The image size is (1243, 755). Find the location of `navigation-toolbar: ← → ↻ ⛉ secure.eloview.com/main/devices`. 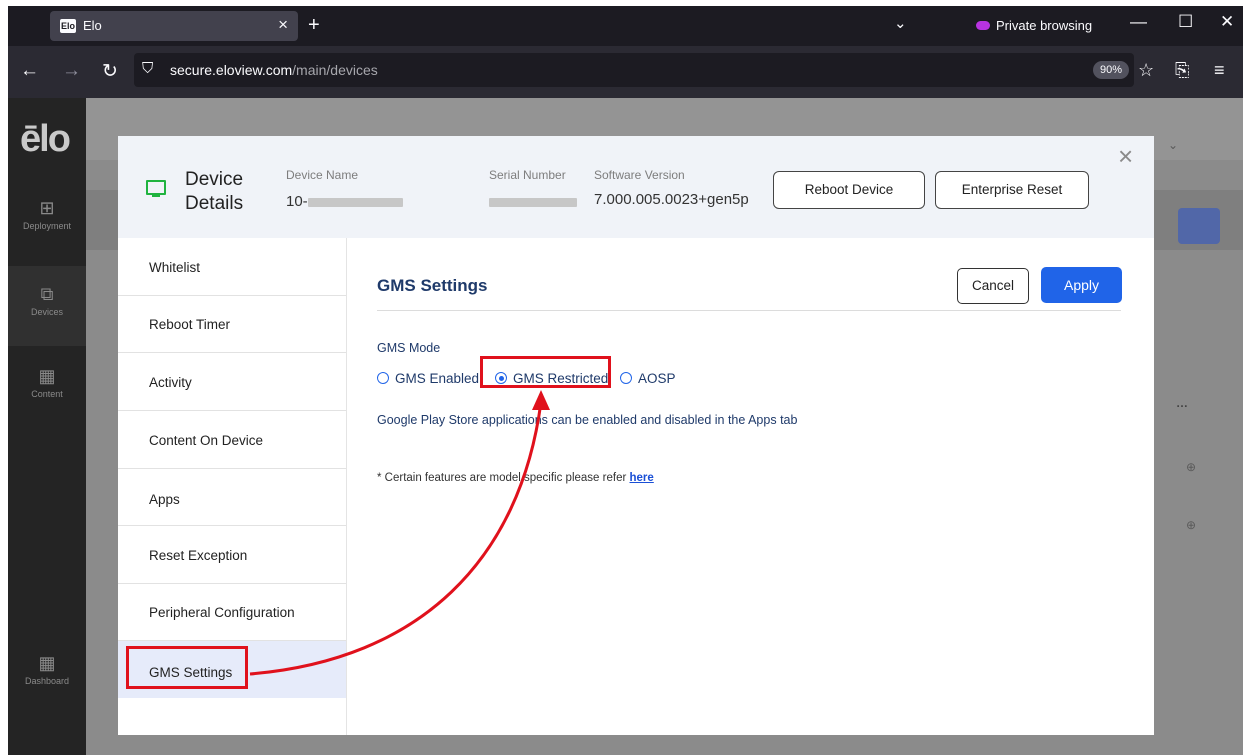

navigation-toolbar: ← → ↻ ⛉ secure.eloview.com/main/devices is located at coordinates (625, 72).